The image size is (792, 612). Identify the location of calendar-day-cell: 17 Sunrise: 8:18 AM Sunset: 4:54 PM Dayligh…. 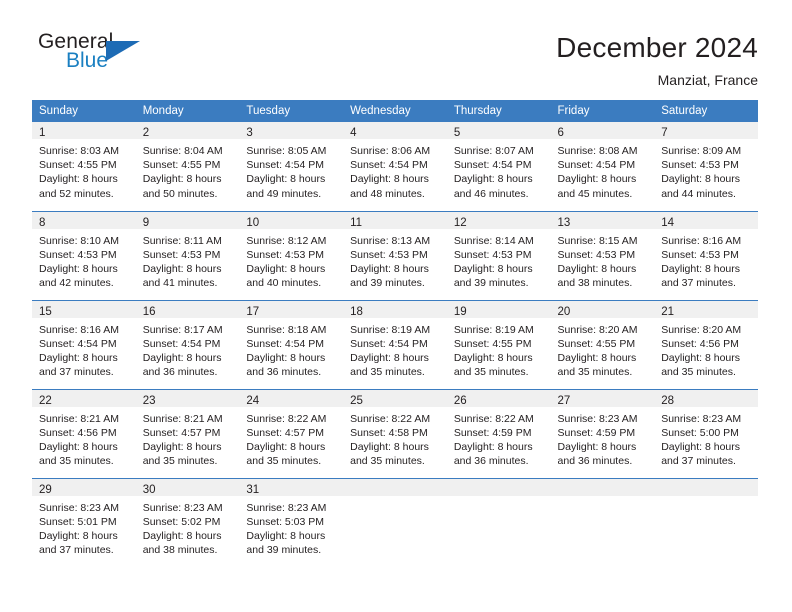
(291, 344).